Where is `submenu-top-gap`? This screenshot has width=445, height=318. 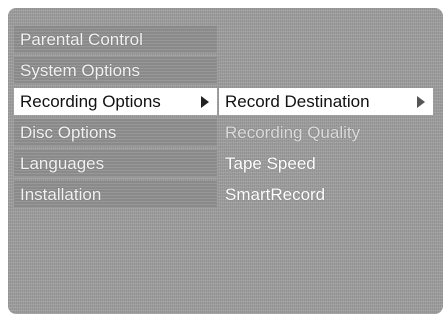
submenu-top-gap is located at coordinates (326, 57).